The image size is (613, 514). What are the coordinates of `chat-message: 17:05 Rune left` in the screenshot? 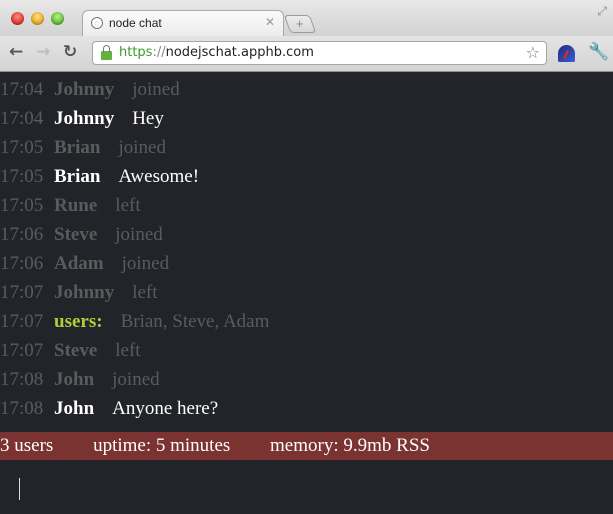 It's located at (306, 205).